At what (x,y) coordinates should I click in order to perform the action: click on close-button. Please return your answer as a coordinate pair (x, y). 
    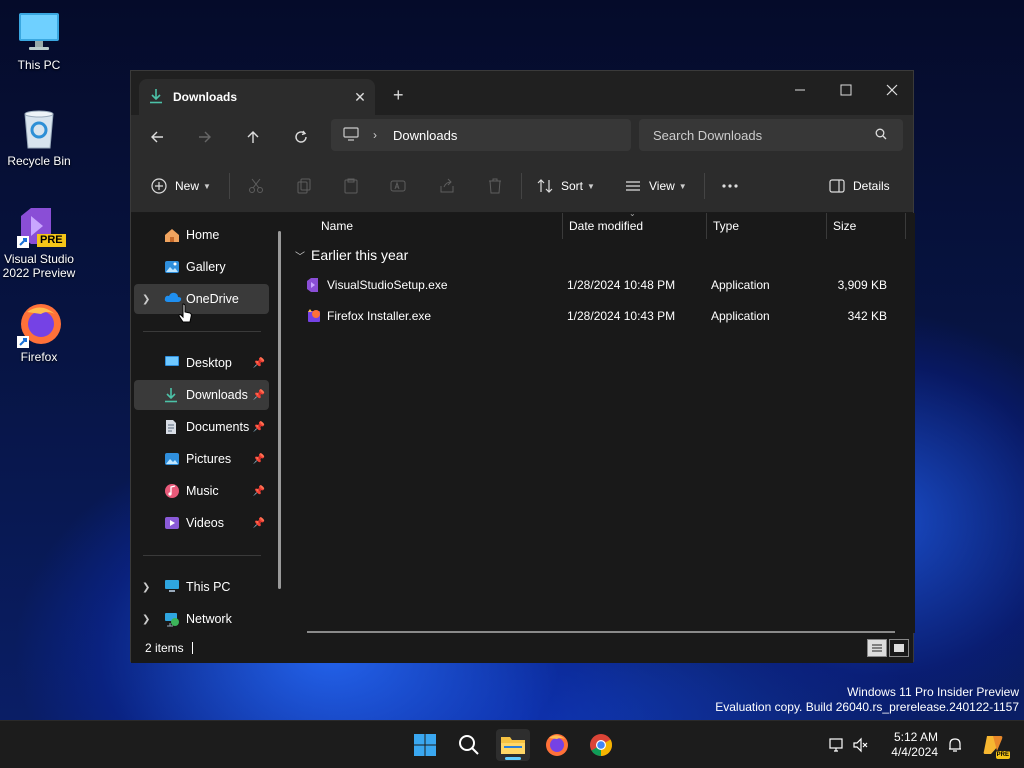
    Looking at the image, I should click on (892, 90).